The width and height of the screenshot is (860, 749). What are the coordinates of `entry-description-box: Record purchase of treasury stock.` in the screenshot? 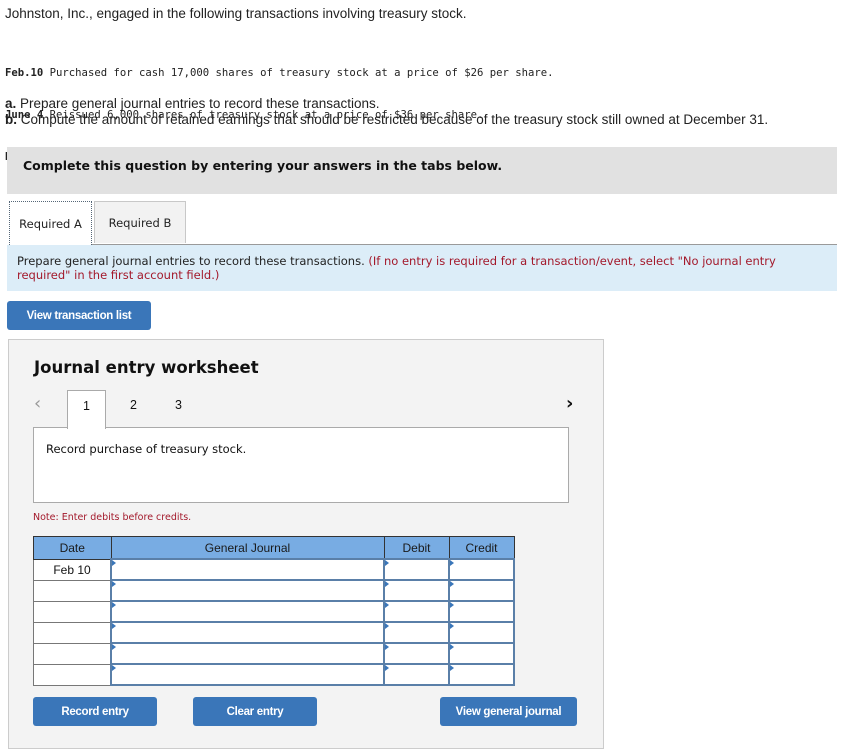 It's located at (301, 465).